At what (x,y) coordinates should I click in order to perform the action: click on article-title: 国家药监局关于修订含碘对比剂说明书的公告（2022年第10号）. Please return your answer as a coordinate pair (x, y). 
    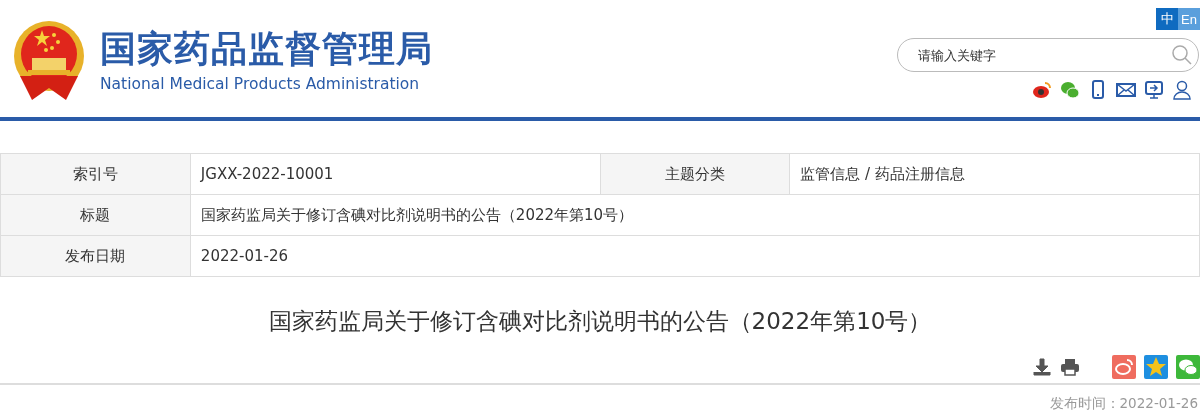
    Looking at the image, I should click on (600, 321).